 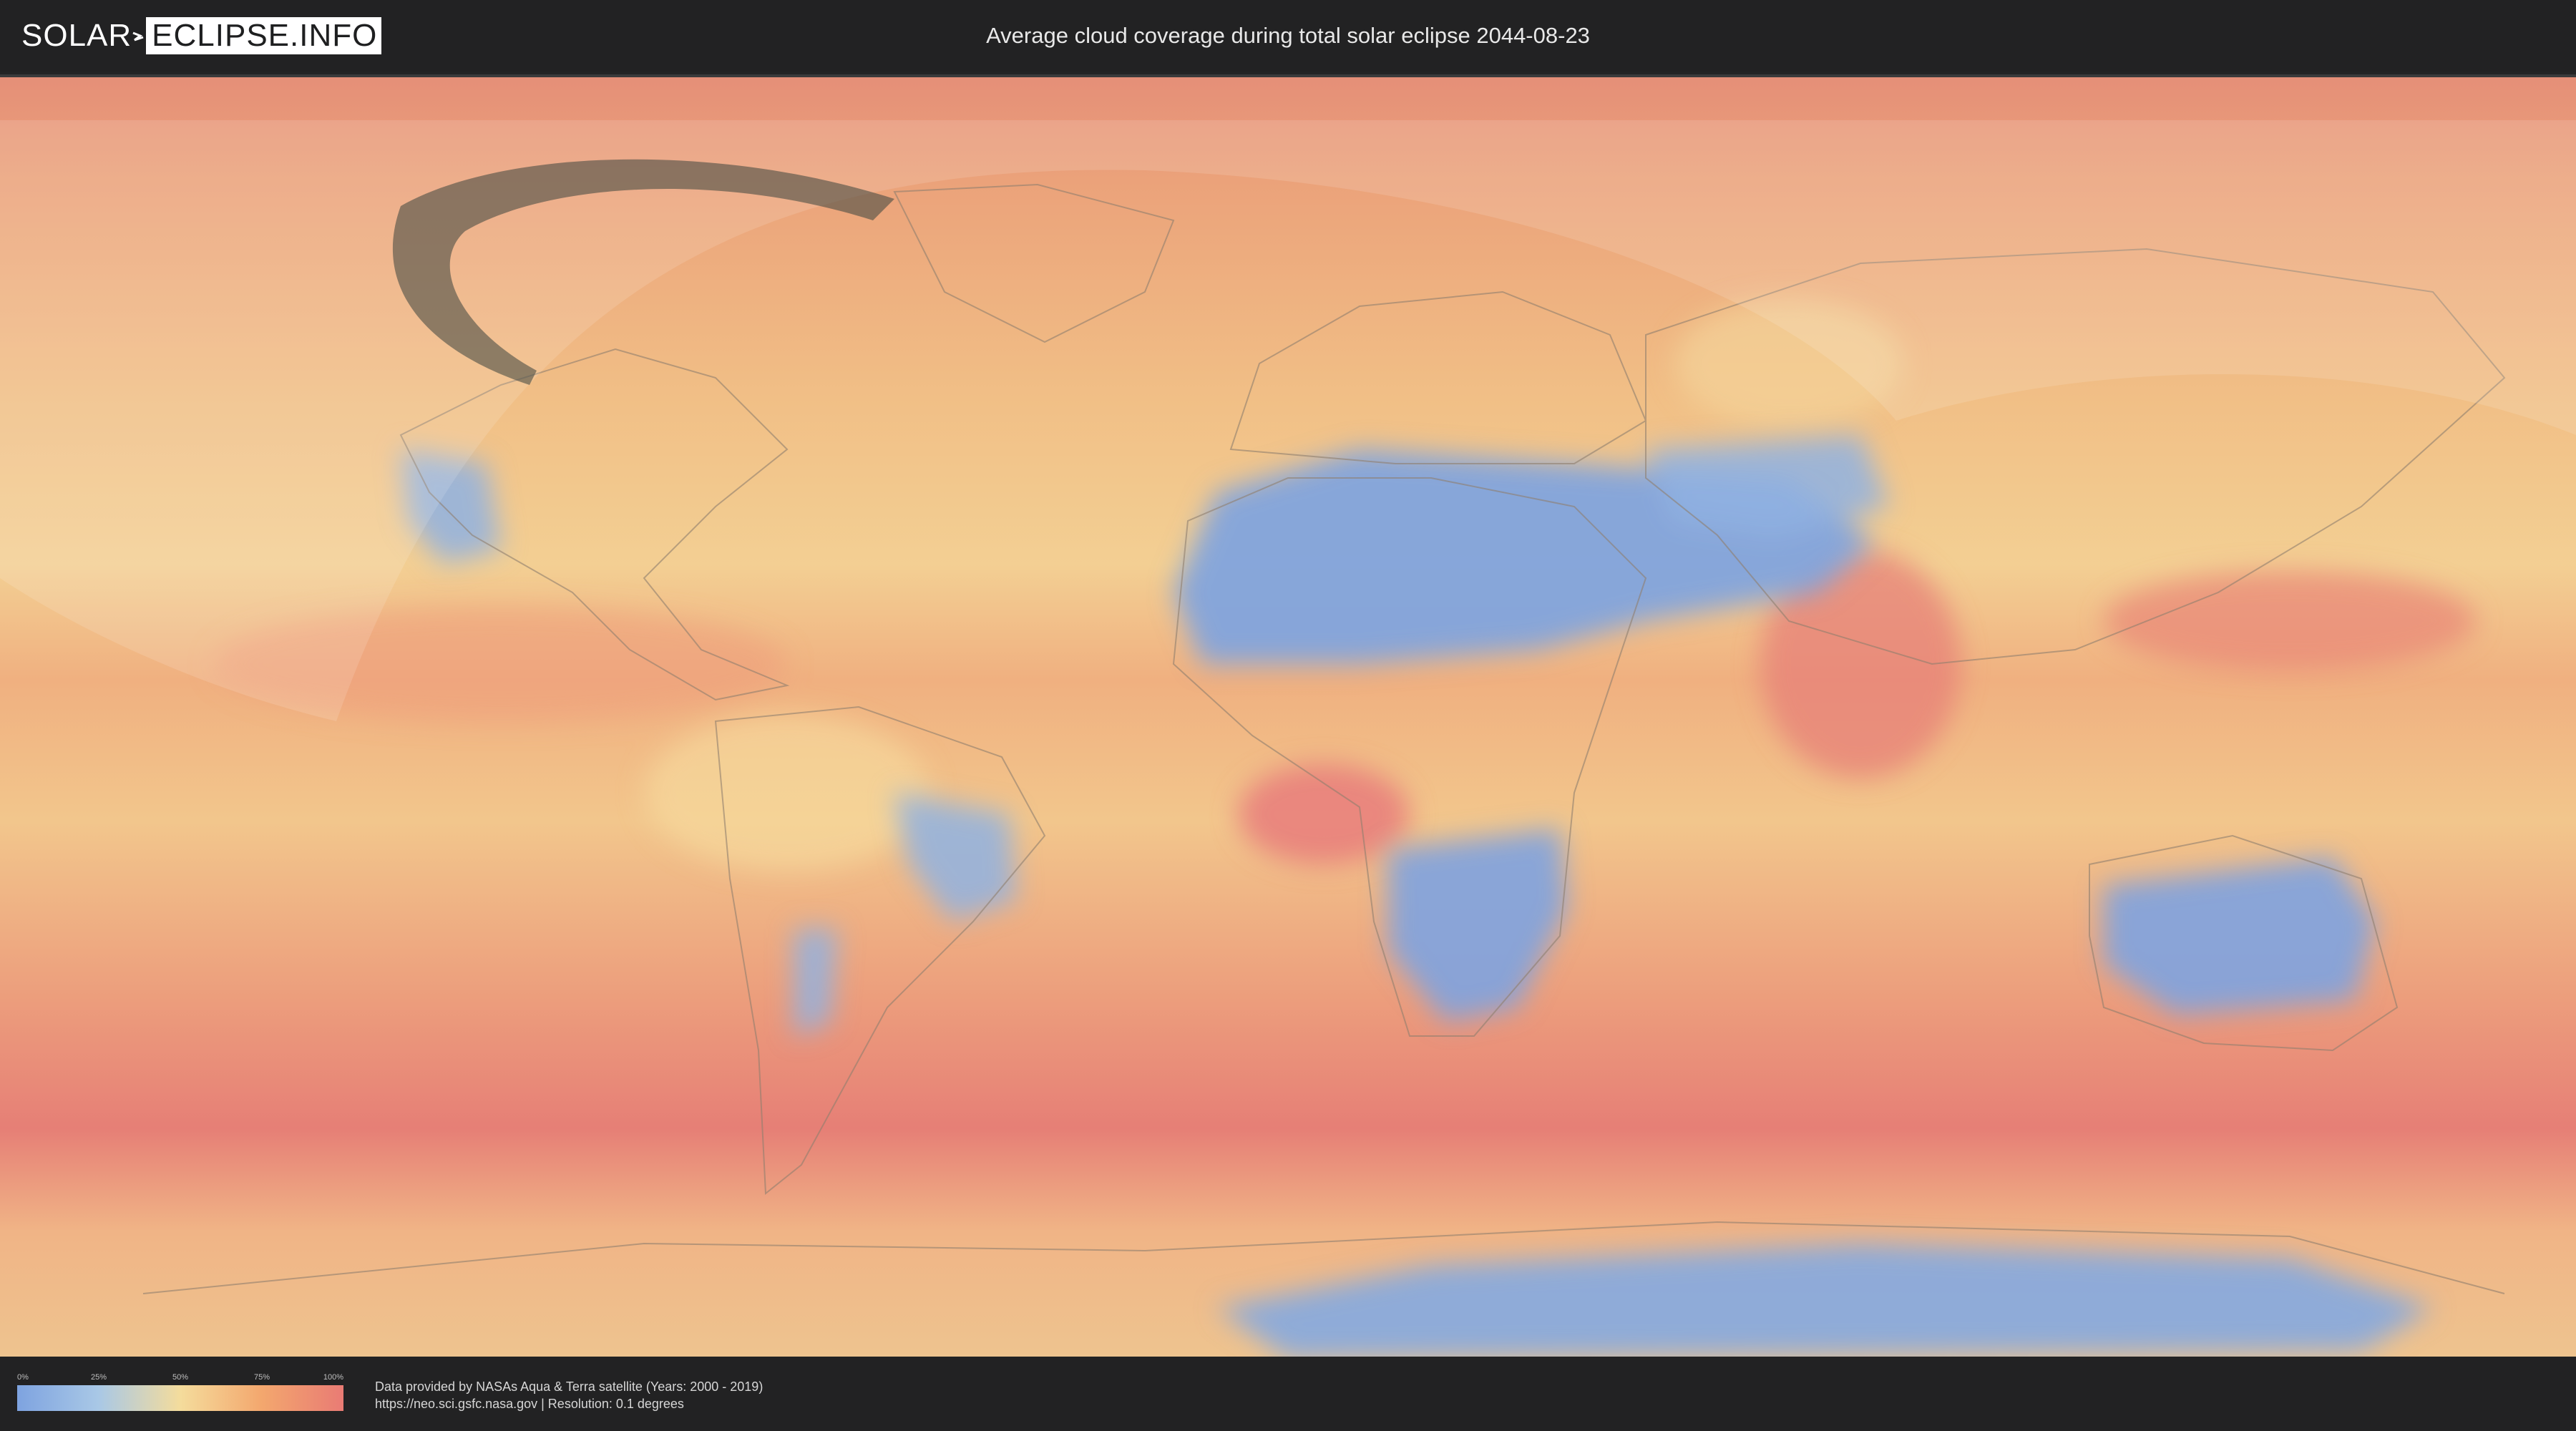 I want to click on legend-tick-50: 50%, so click(x=180, y=1377).